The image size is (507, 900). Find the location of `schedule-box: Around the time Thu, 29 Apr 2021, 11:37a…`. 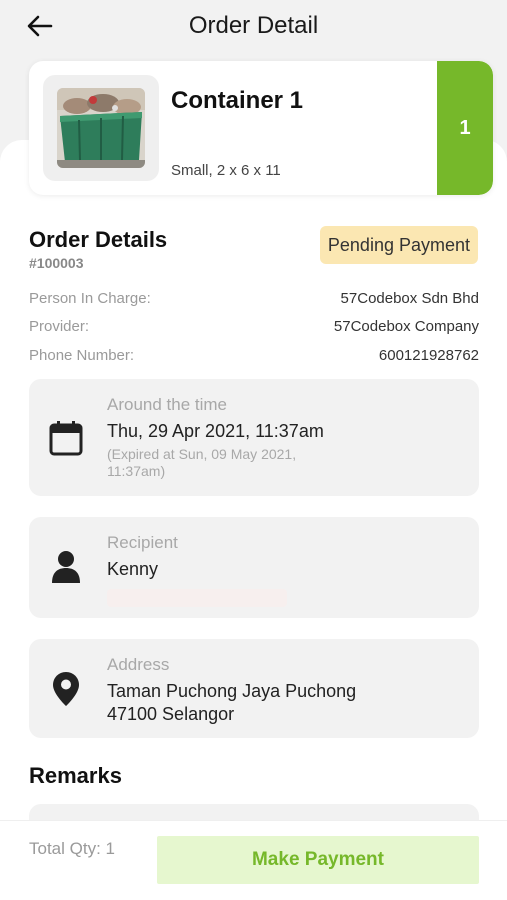

schedule-box: Around the time Thu, 29 Apr 2021, 11:37a… is located at coordinates (254, 437).